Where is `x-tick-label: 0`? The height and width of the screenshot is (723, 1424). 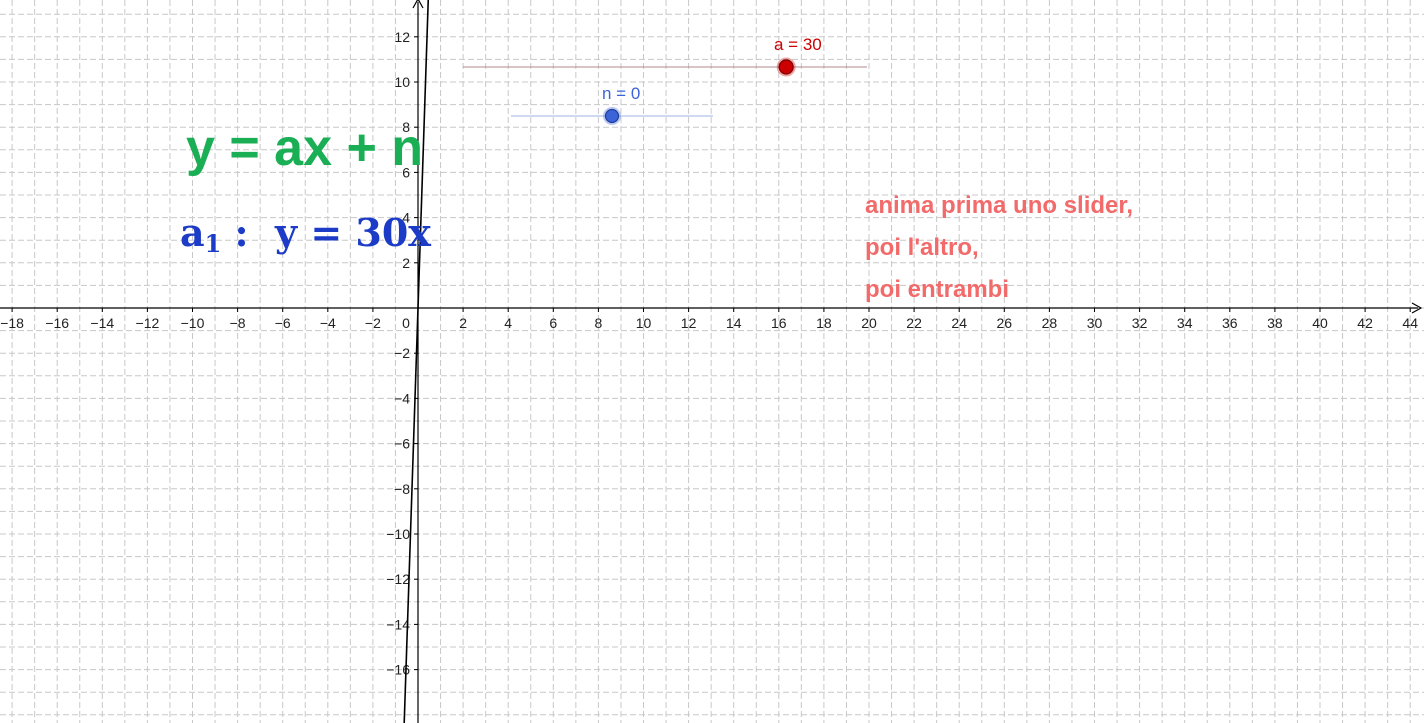 x-tick-label: 0 is located at coordinates (406, 323).